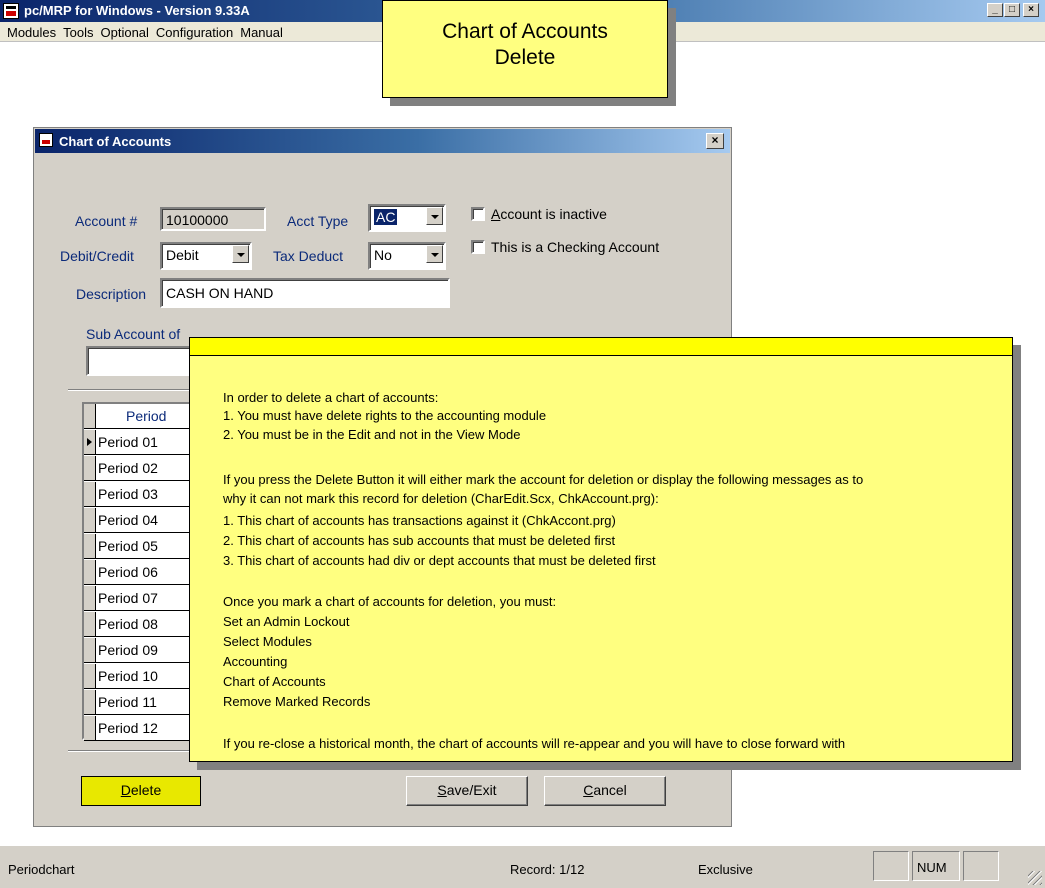  I want to click on dialog-title-bar: Chart of Accounts ×, so click(382, 141).